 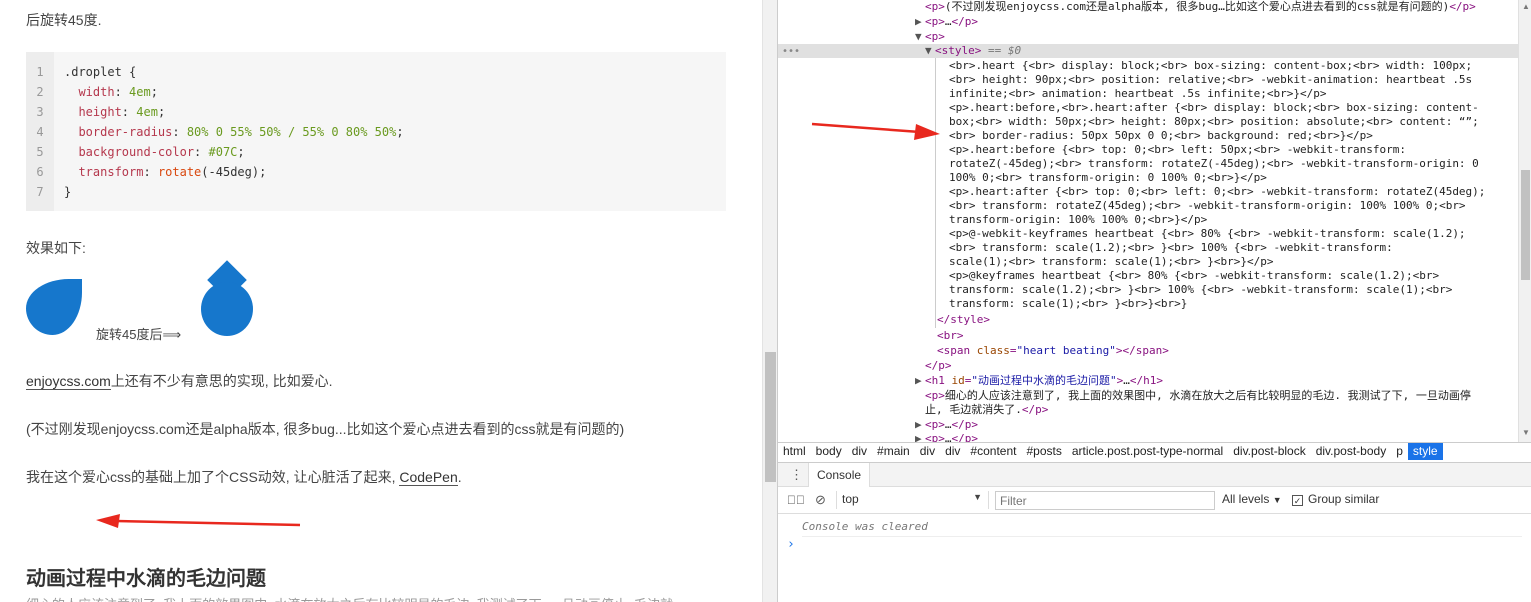 I want to click on breadcrumb-item: #content, so click(x=993, y=451).